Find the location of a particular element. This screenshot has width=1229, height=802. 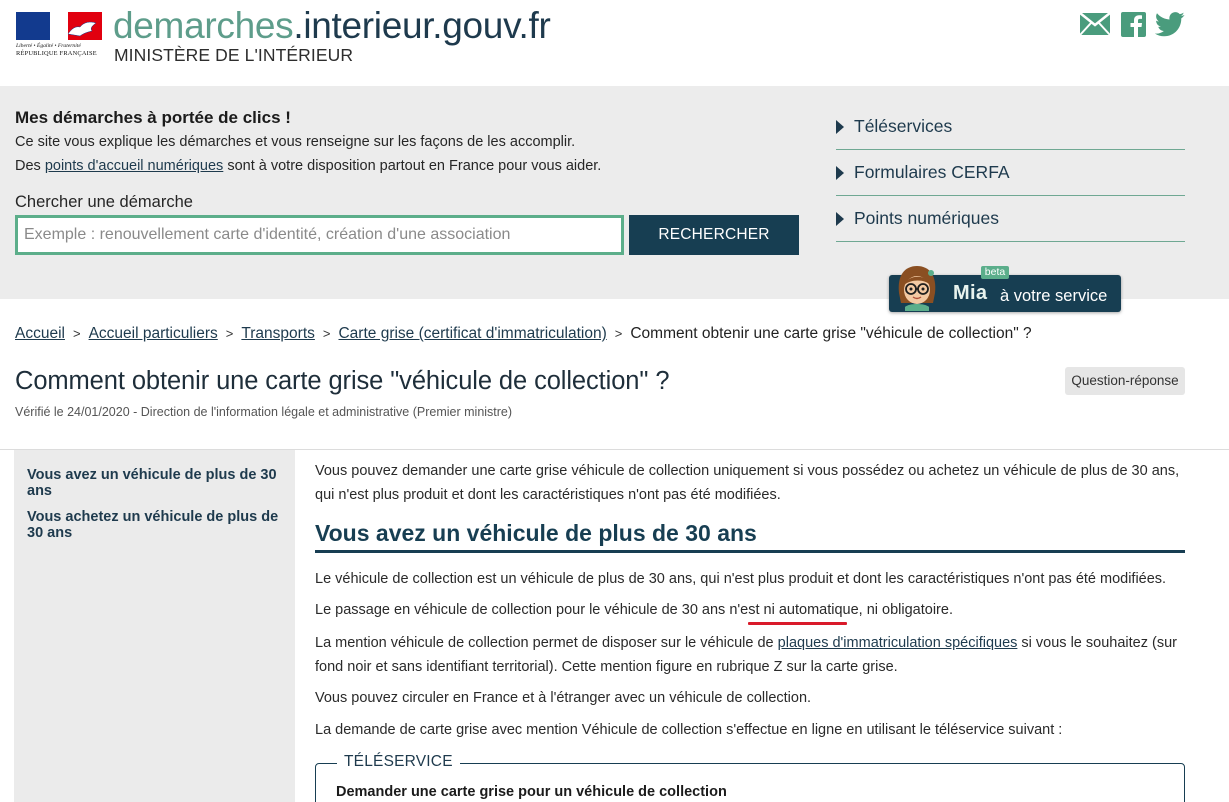

quick-link-label: Points numériques is located at coordinates (926, 218).